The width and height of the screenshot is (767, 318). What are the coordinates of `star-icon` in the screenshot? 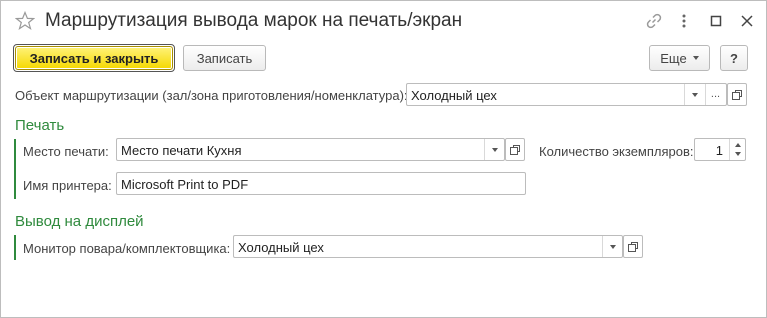 It's located at (25, 20).